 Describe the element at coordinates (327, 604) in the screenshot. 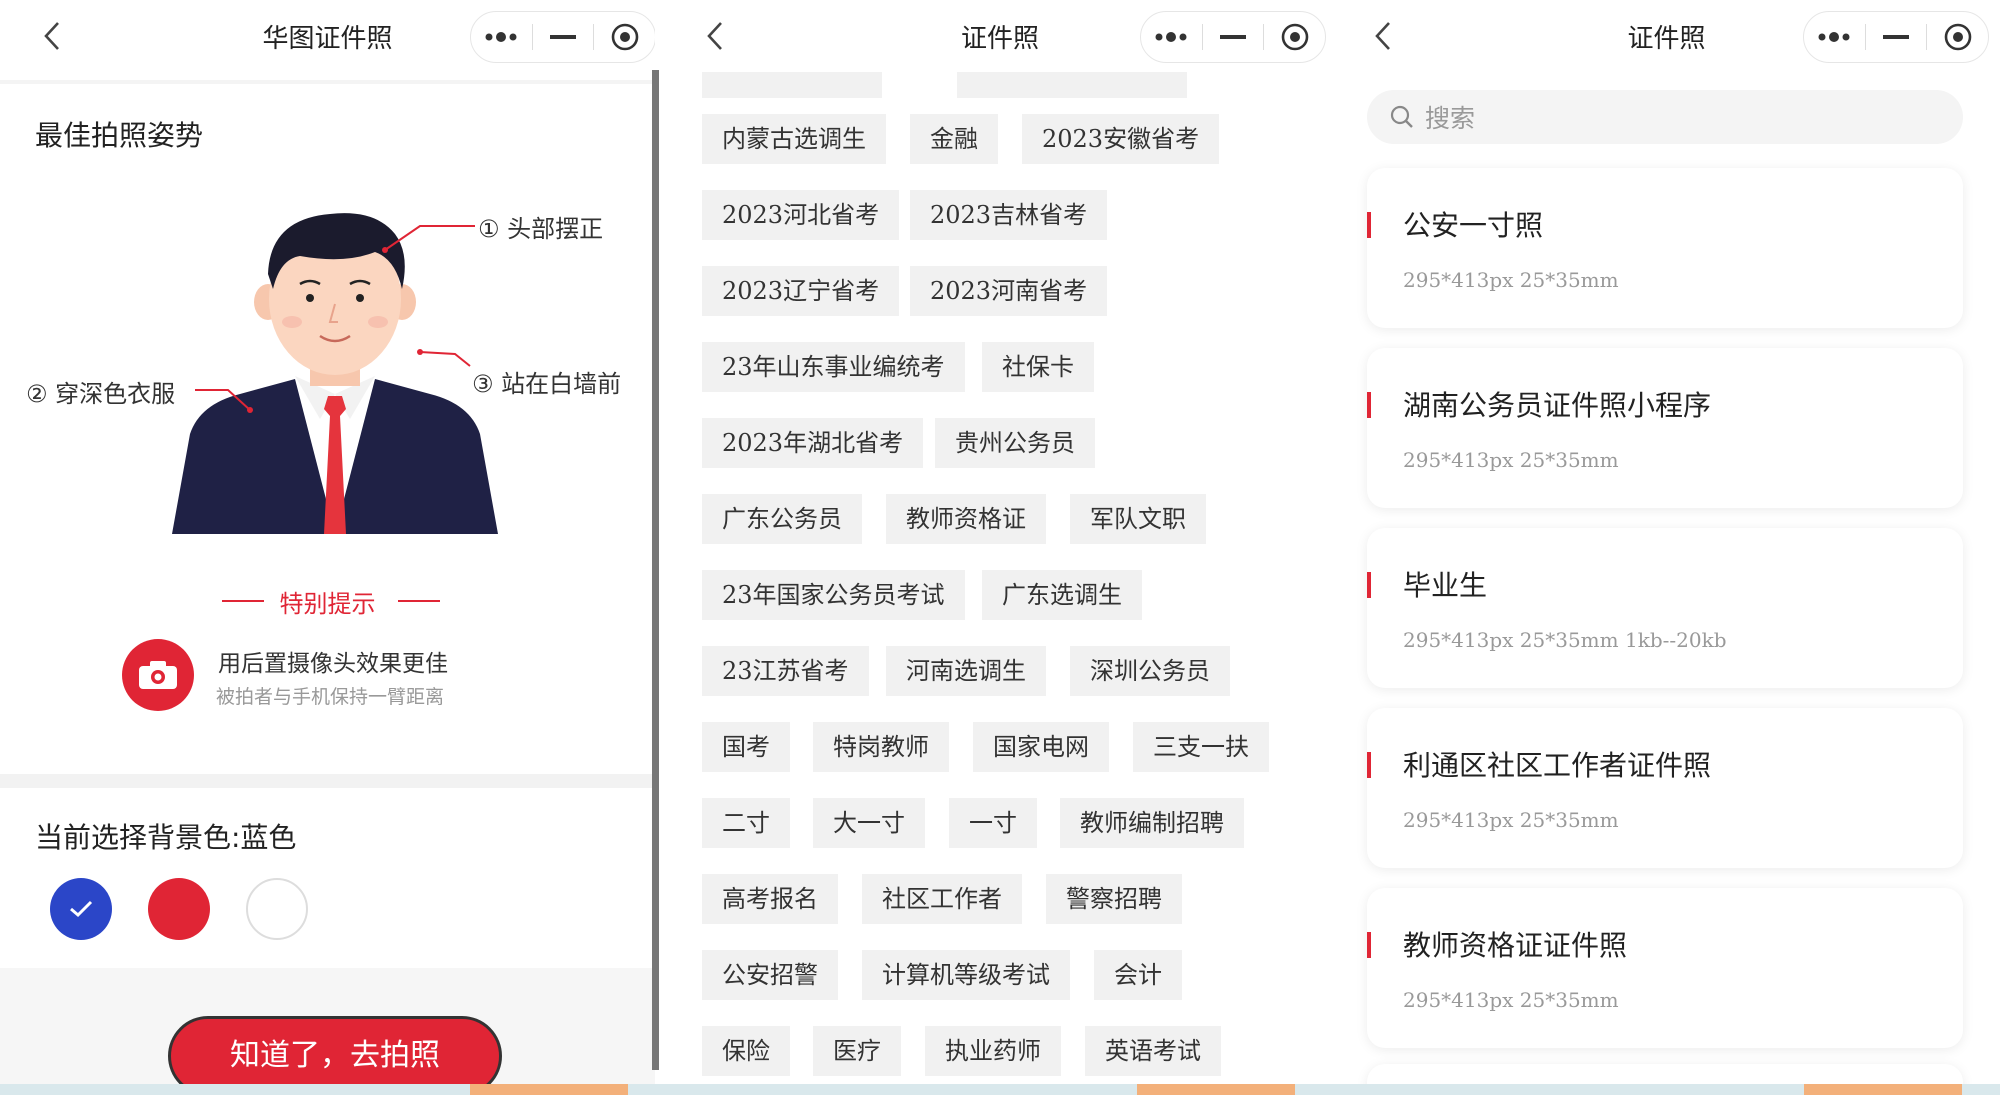

I see `tip-title: 特别提示` at that location.